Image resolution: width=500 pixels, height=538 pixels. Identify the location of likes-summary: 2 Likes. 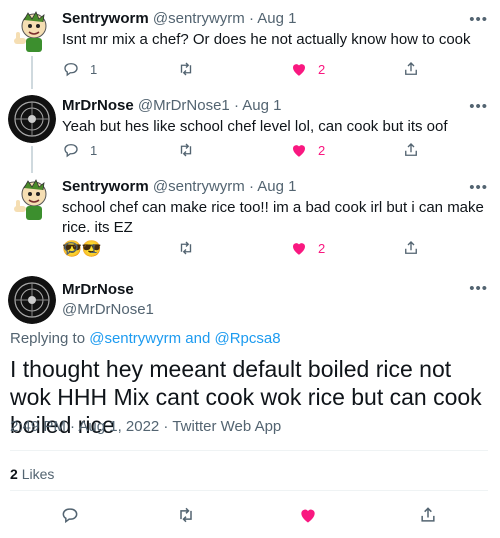
(32, 474).